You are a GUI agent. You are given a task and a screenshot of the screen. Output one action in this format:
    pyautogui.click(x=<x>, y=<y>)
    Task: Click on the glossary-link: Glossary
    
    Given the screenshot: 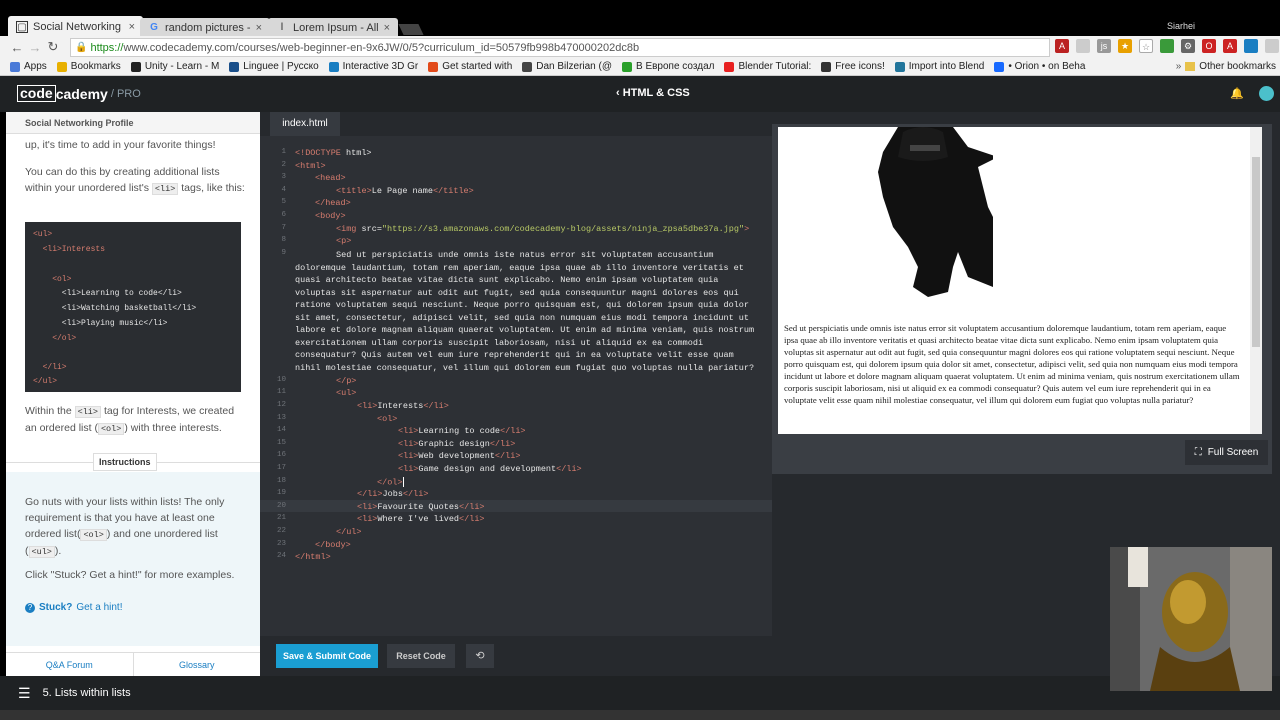 What is the action you would take?
    pyautogui.click(x=197, y=664)
    